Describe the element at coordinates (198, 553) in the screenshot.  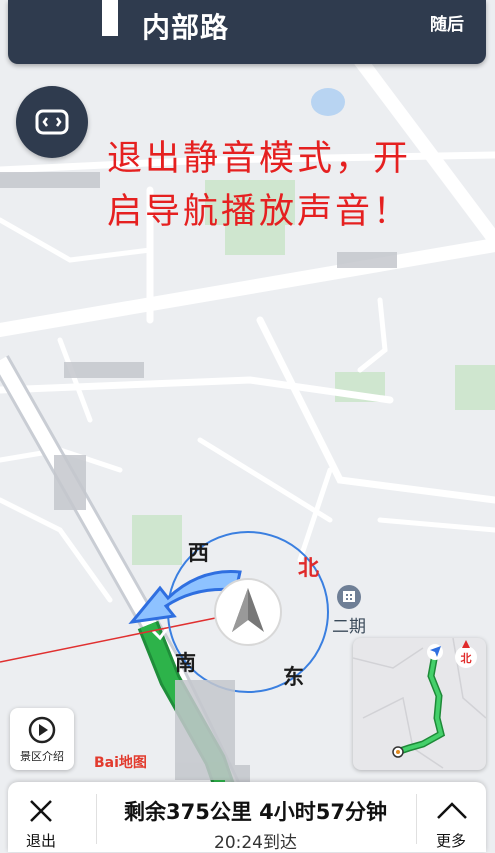
I see `compass-west-label: 西` at that location.